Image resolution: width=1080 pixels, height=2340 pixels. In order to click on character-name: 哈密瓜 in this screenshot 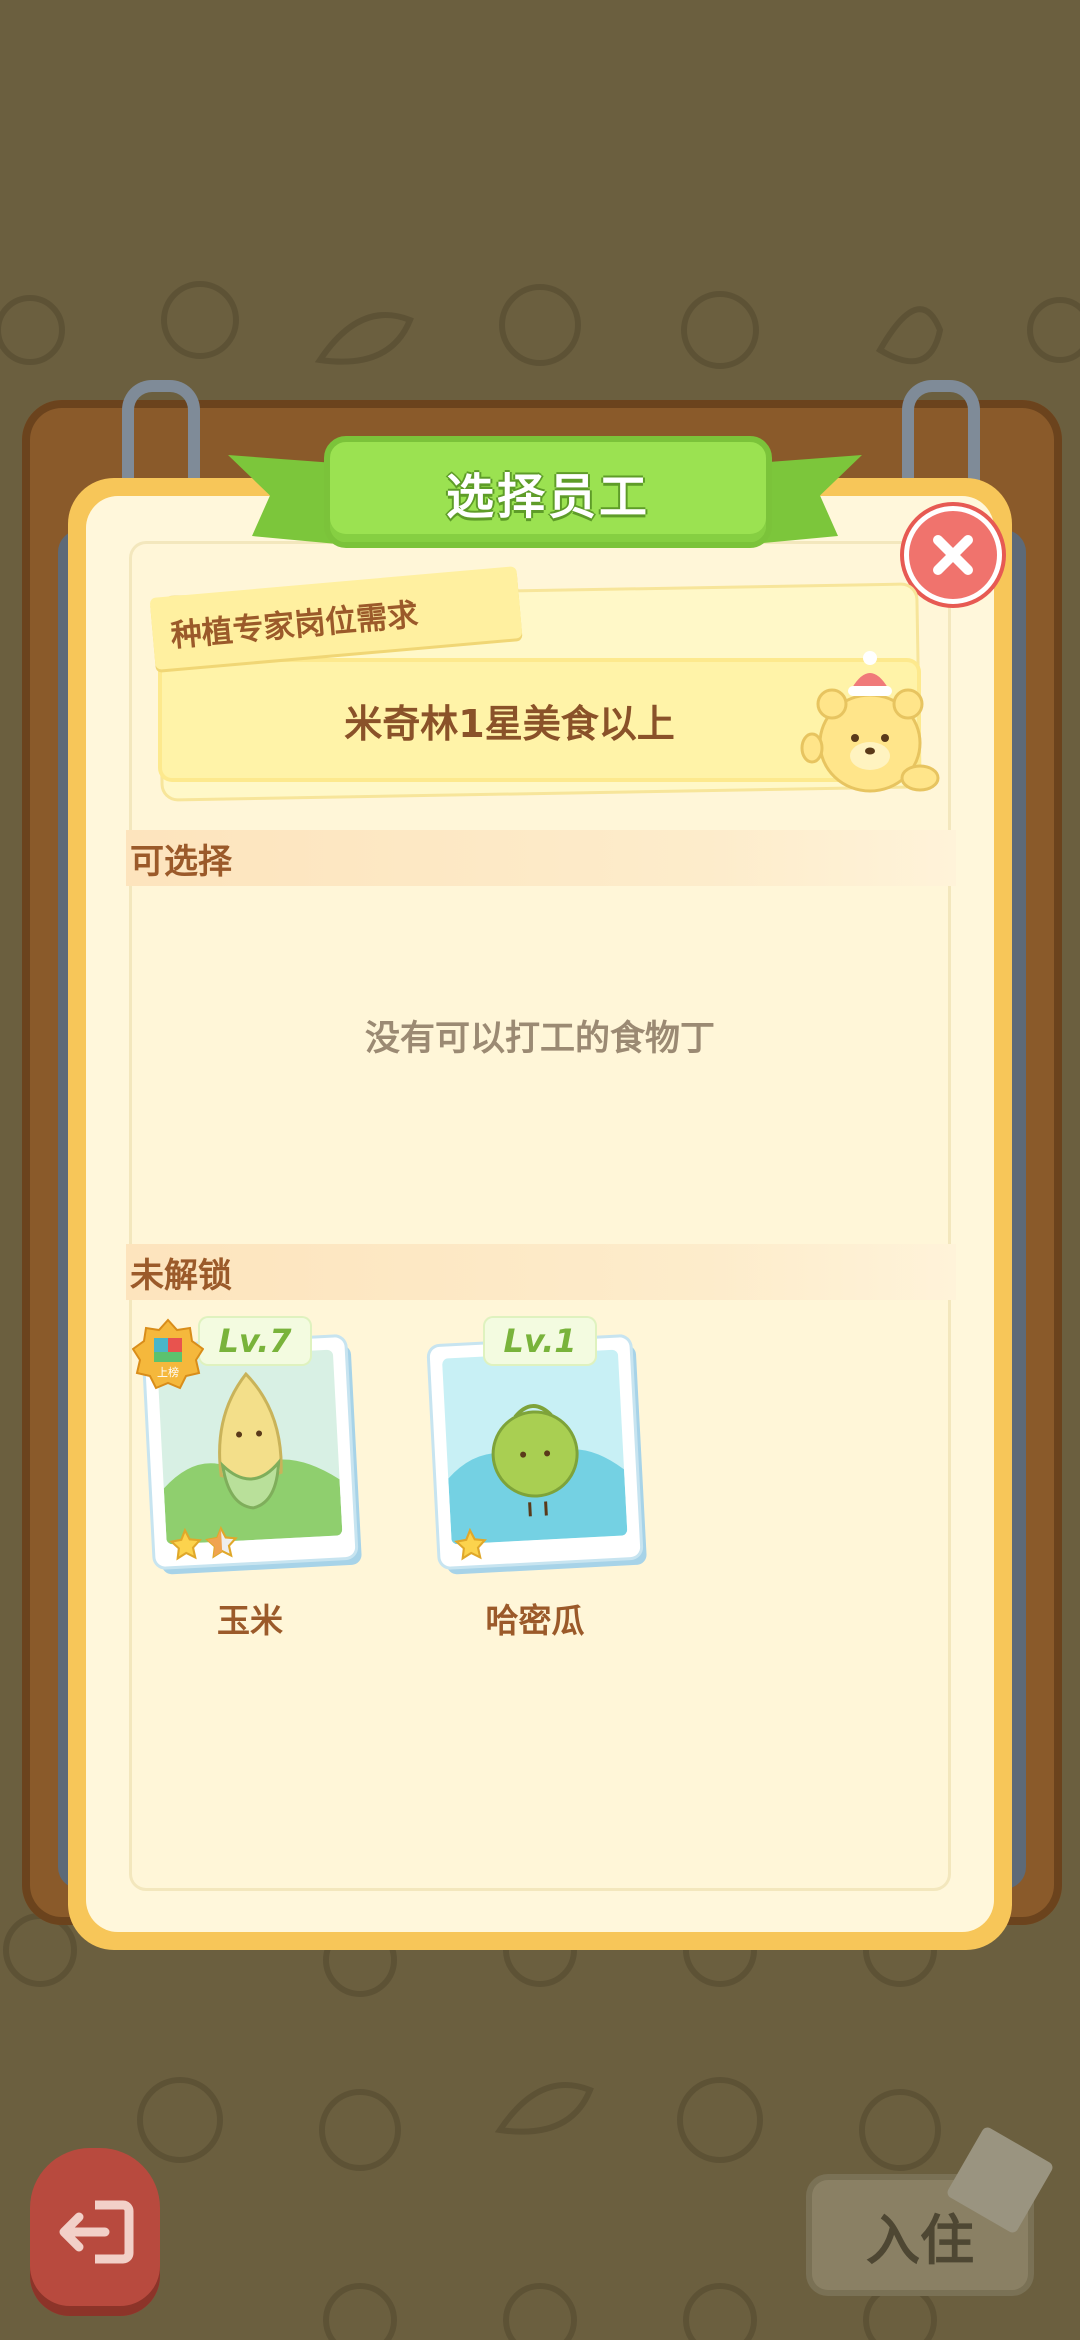, I will do `click(535, 1620)`.